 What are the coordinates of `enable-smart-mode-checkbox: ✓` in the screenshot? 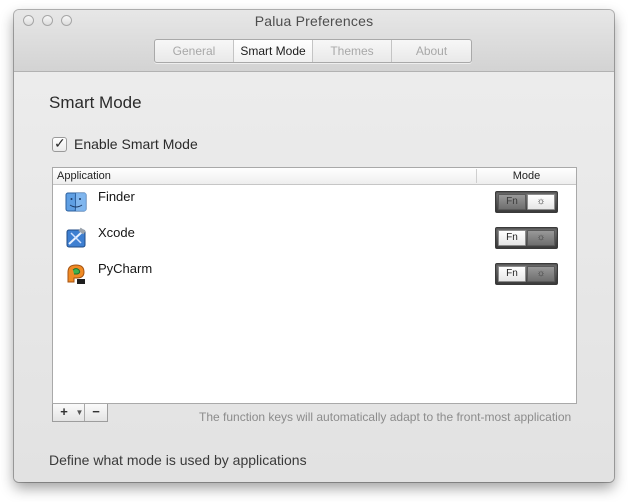 It's located at (59, 143).